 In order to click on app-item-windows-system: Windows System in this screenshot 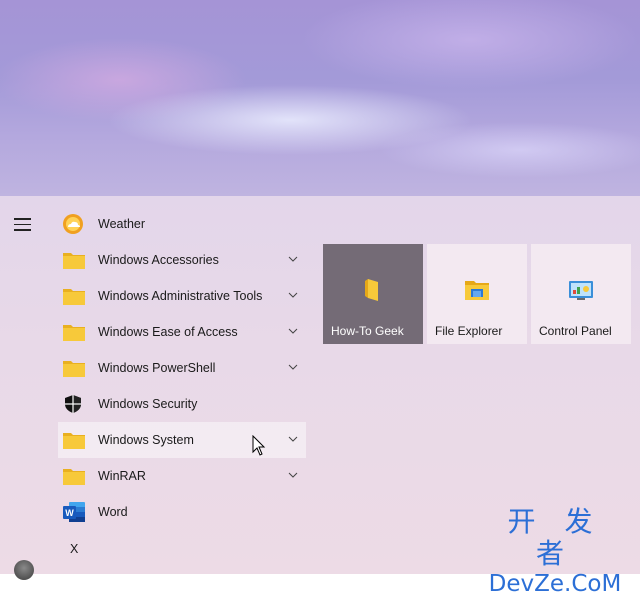, I will do `click(182, 440)`.